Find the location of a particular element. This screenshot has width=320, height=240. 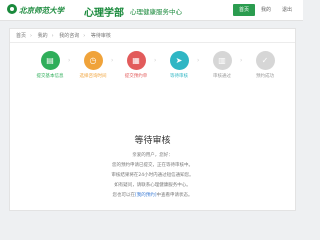

breadcrumb-mine: 我的 is located at coordinates (43, 36).